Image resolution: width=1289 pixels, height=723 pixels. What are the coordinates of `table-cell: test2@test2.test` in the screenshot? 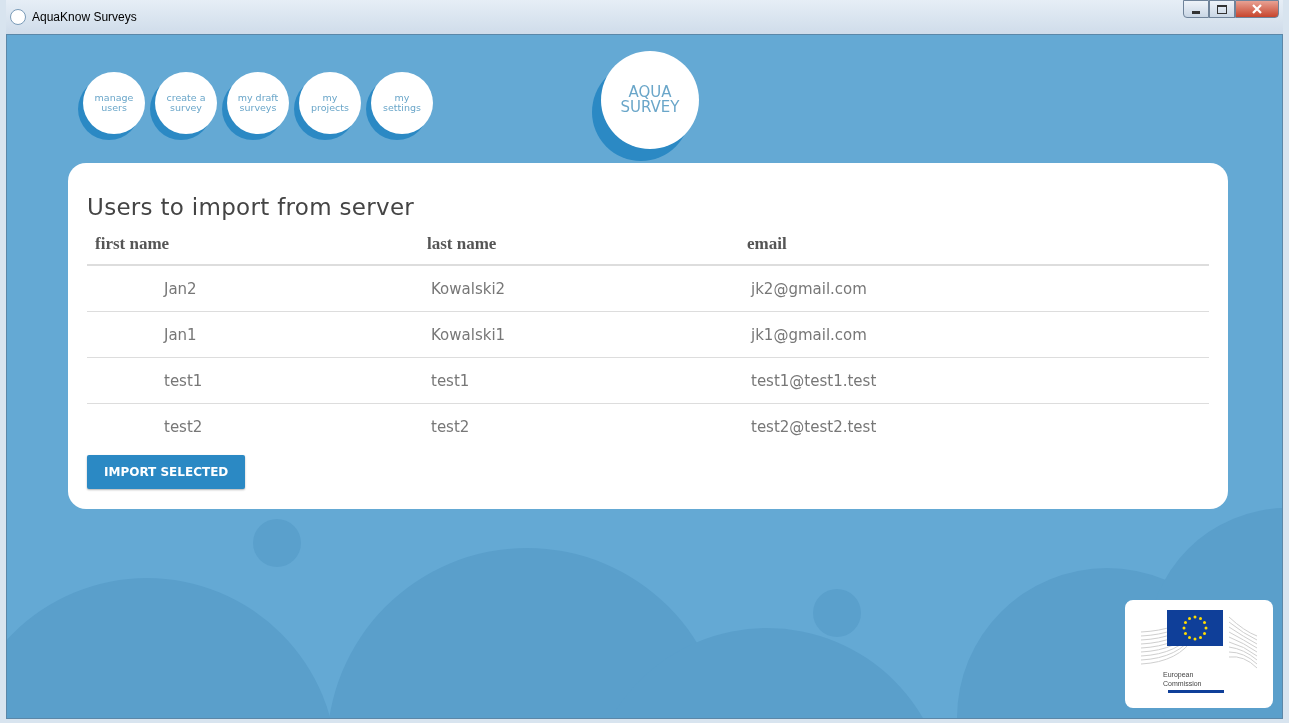 It's located at (814, 426).